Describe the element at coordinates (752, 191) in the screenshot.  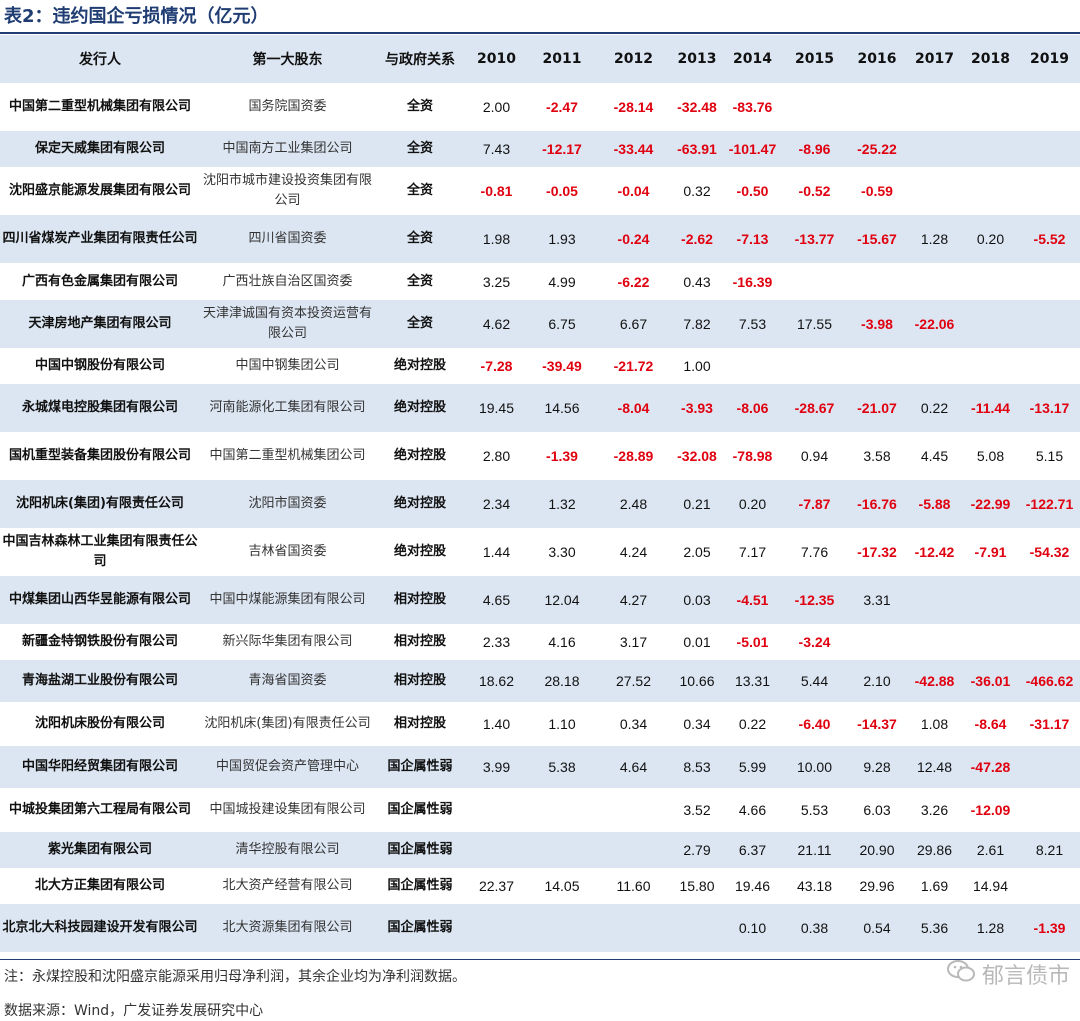
I see `value-cell: -0.50` at that location.